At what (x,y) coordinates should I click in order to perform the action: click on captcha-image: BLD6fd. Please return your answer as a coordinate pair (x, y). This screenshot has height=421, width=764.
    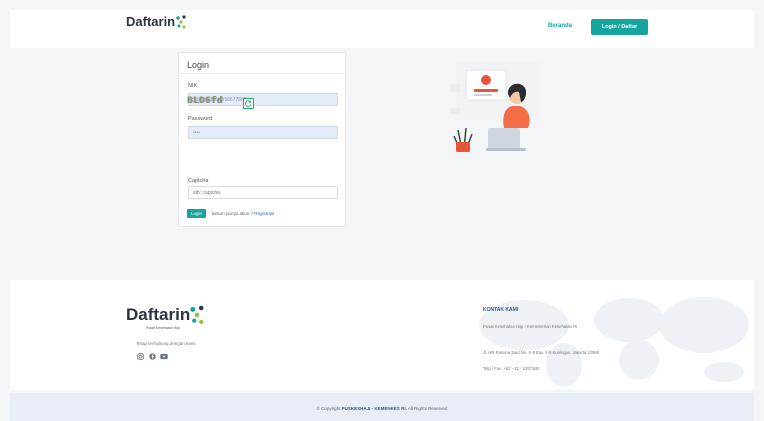
    Looking at the image, I should click on (213, 104).